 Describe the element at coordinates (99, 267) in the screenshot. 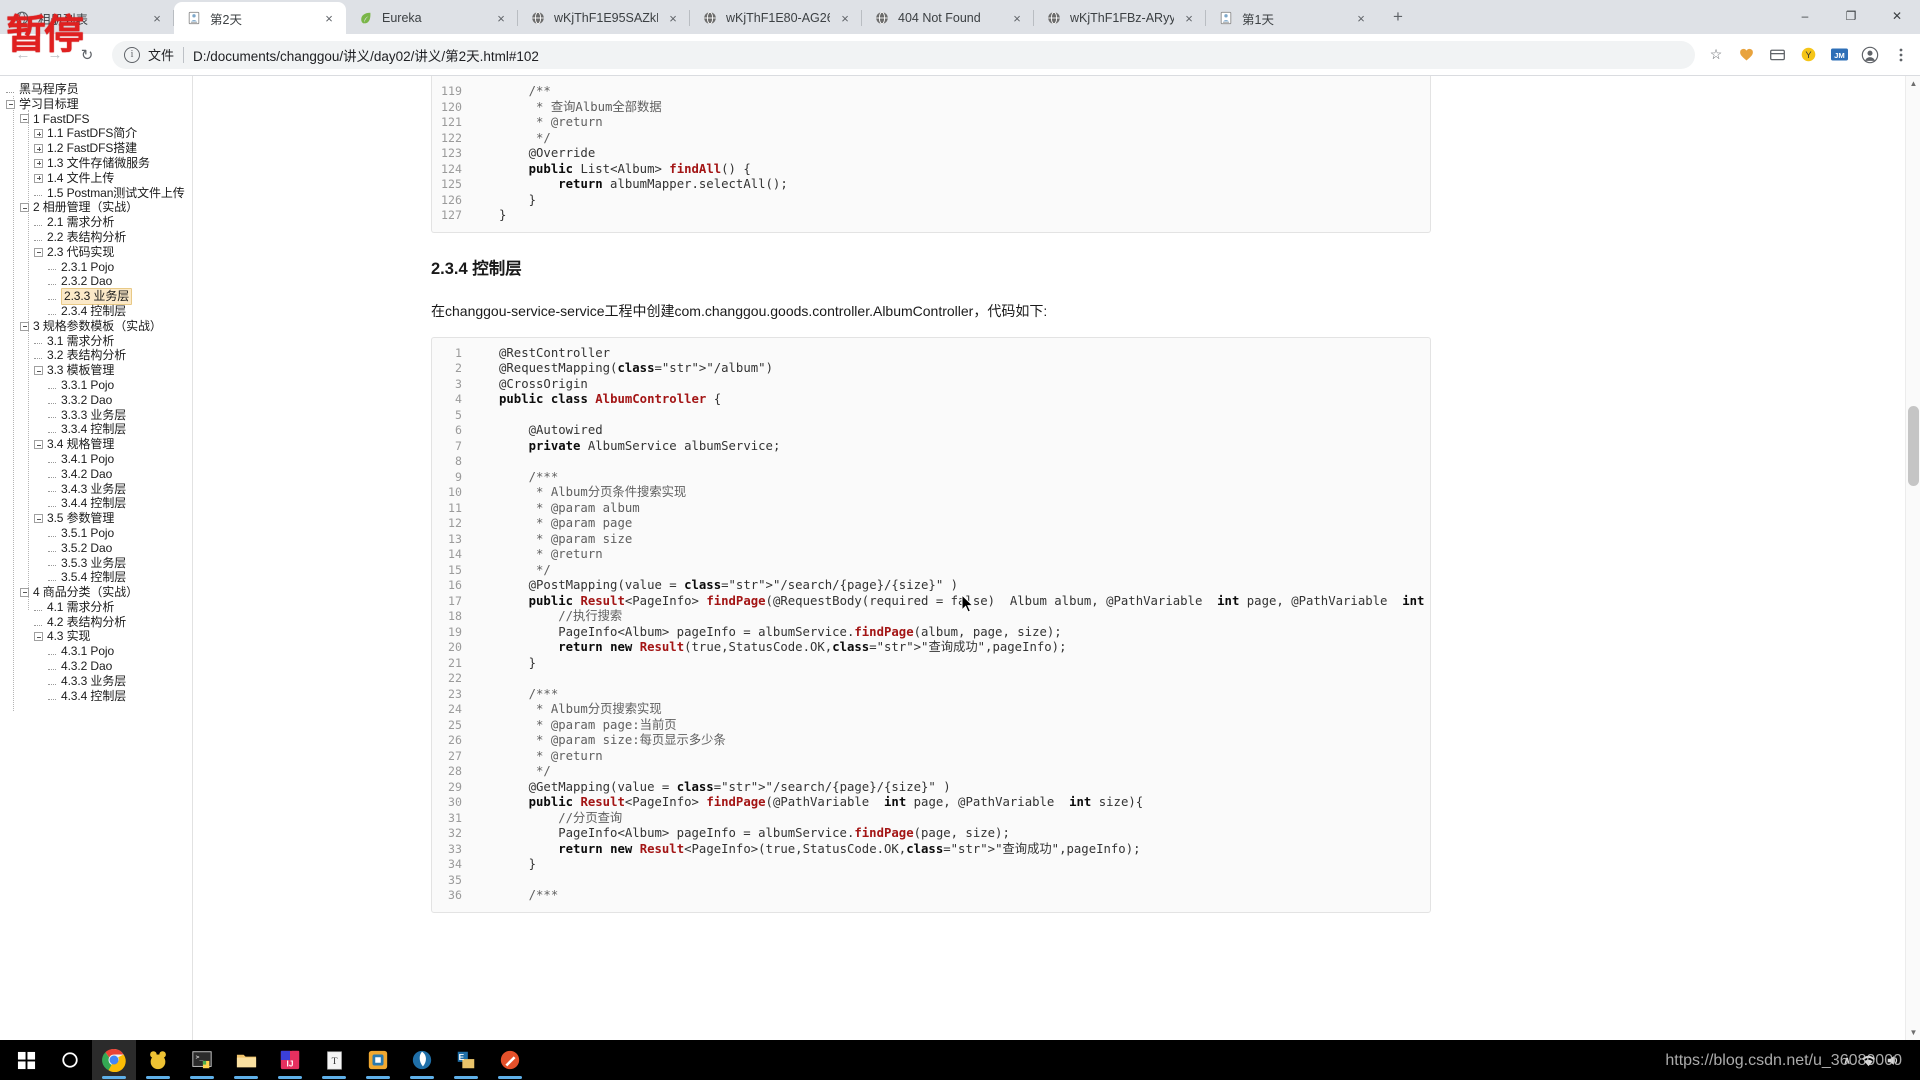

I see `sidebar-item: 2.3.1 Pojo` at that location.